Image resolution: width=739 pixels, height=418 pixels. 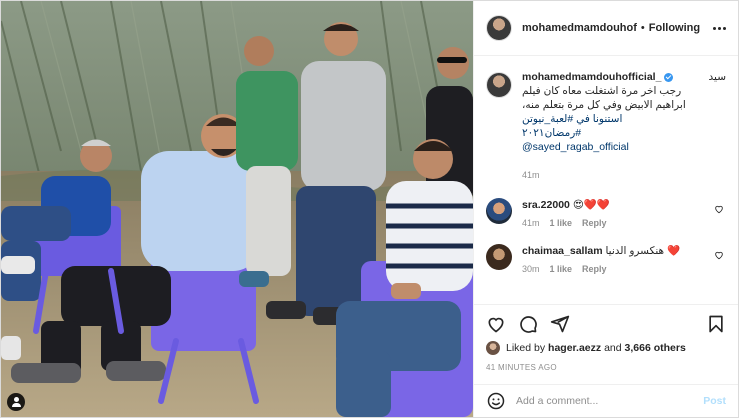 What do you see at coordinates (575, 147) in the screenshot?
I see `caption-mention: @sayed_ragab_official` at bounding box center [575, 147].